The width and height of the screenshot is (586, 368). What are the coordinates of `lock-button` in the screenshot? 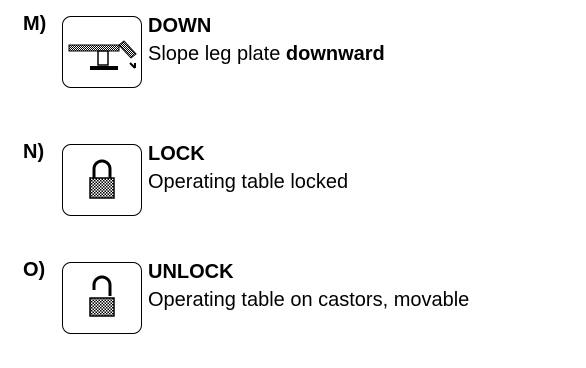 It's located at (102, 180).